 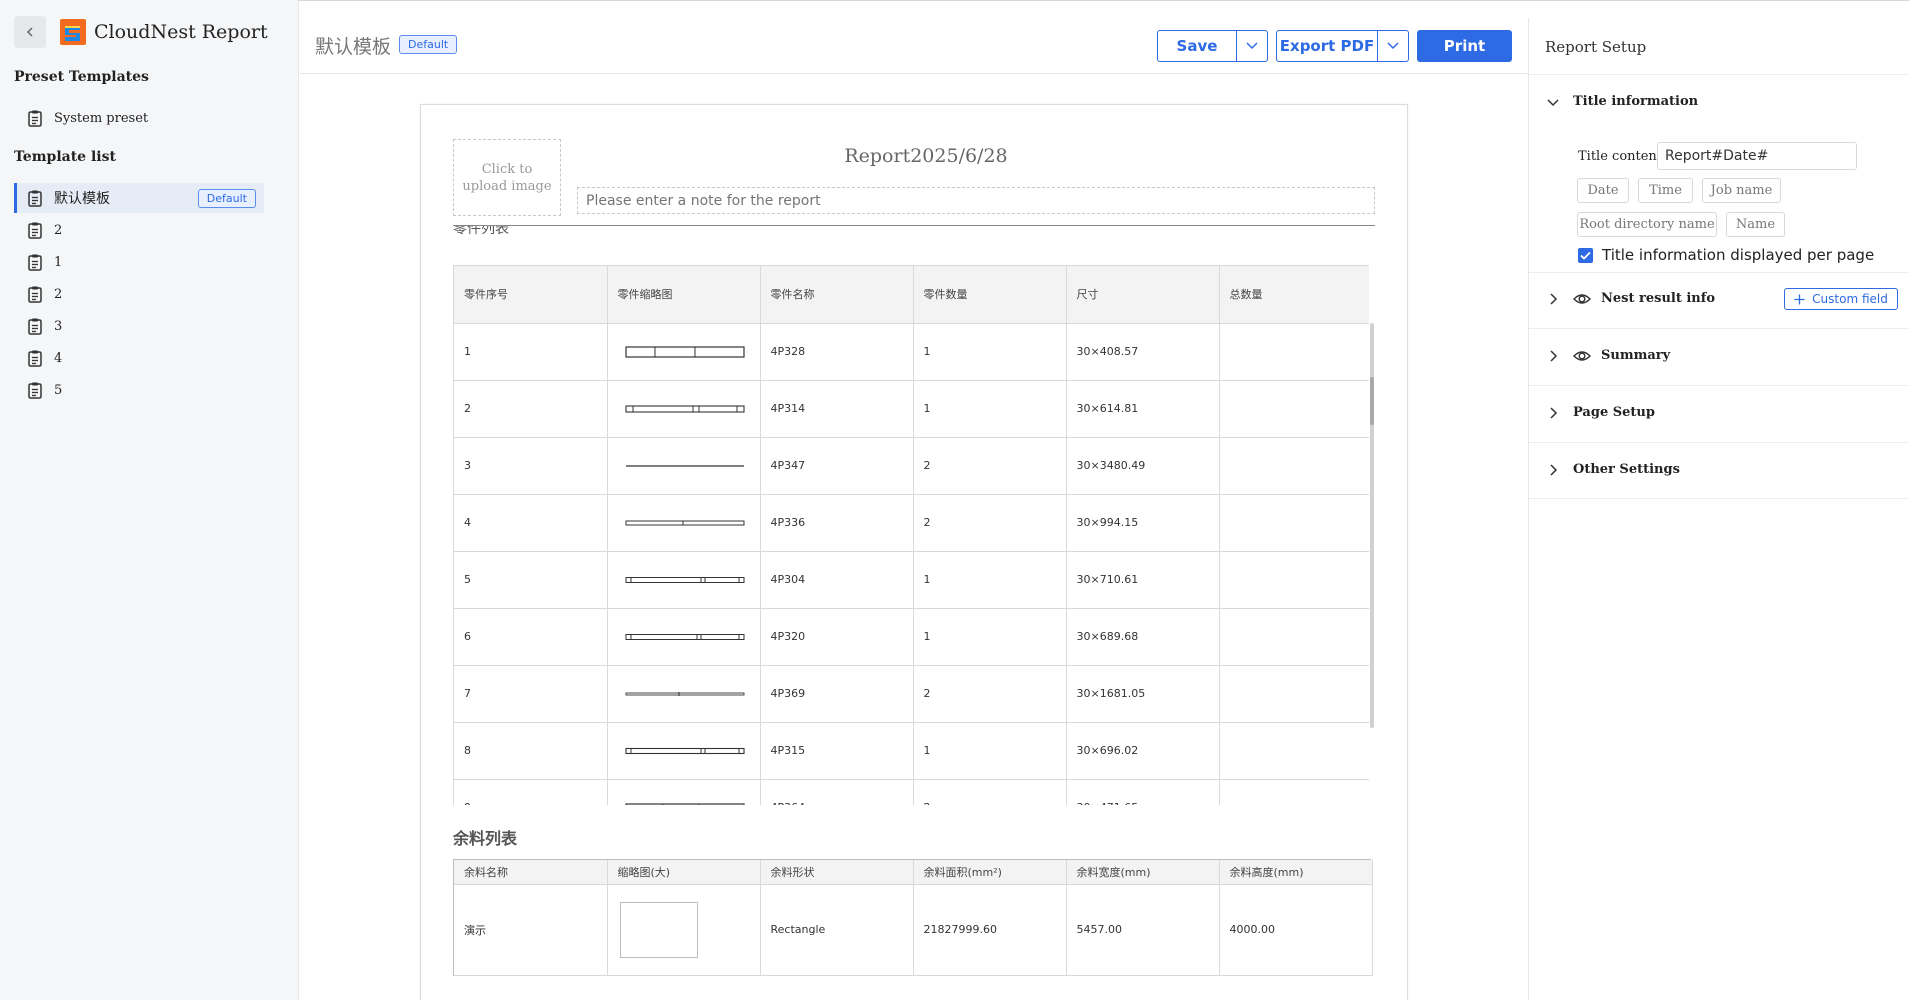 I want to click on sidebar-item-system-preset: System preset, so click(x=139, y=118).